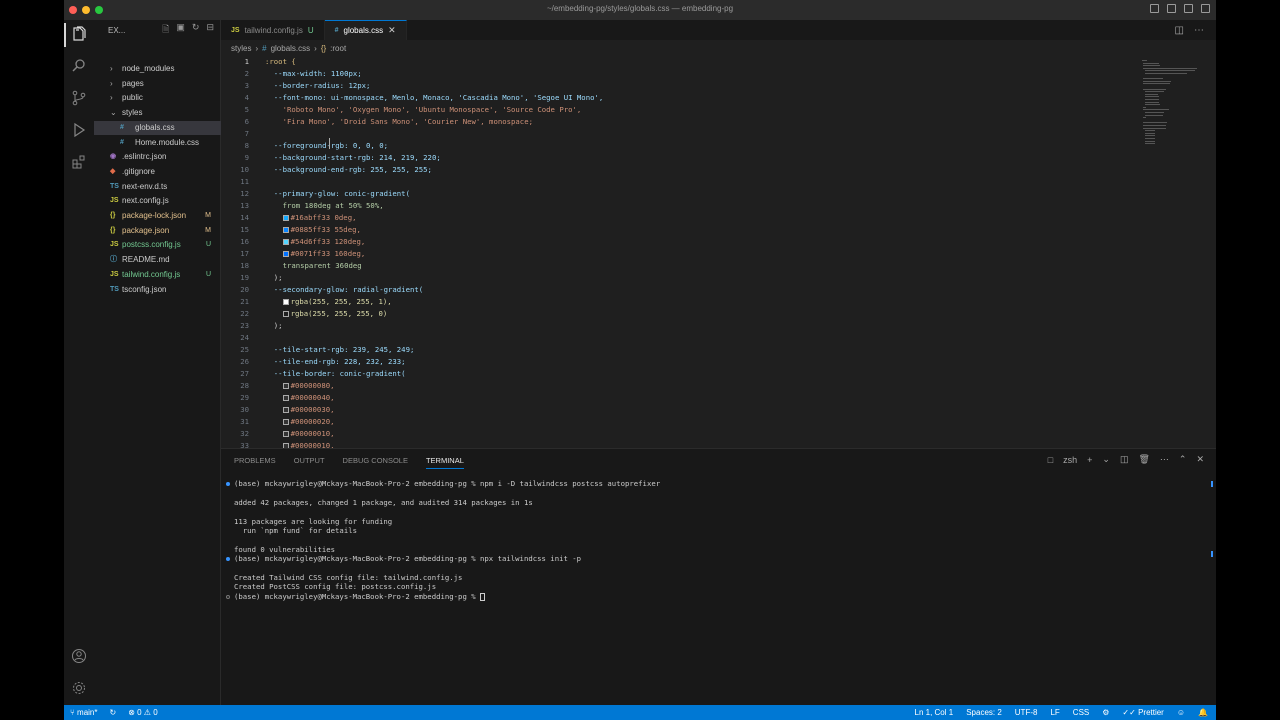 The height and width of the screenshot is (720, 1280). I want to click on tree-item: › pages, so click(157, 84).